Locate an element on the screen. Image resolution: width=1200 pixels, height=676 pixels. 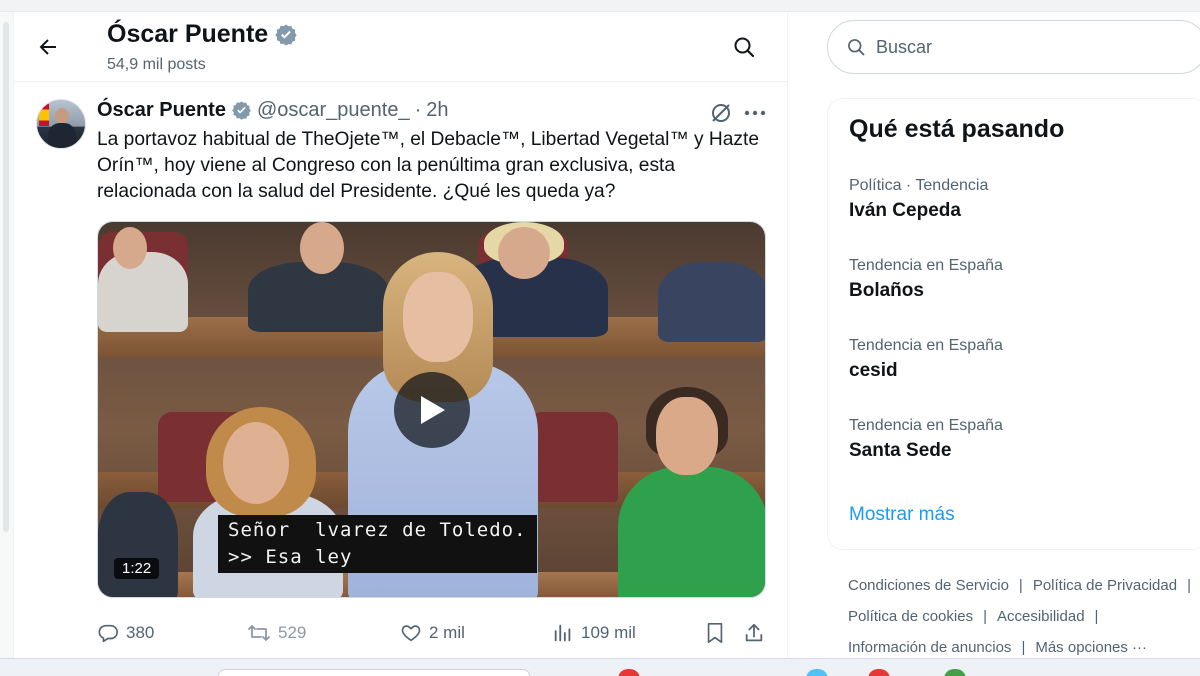
like-count: 2 mil is located at coordinates (447, 632).